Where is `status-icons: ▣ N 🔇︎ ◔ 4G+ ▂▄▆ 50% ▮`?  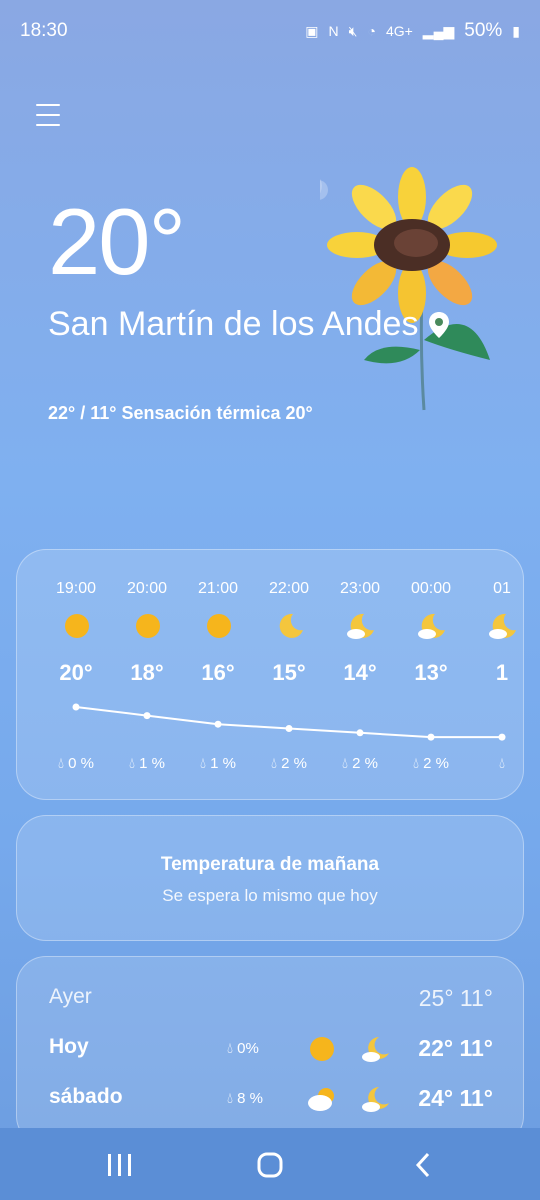 status-icons: ▣ N 🔇︎ ◔ 4G+ ▂▄▆ 50% ▮ is located at coordinates (412, 31).